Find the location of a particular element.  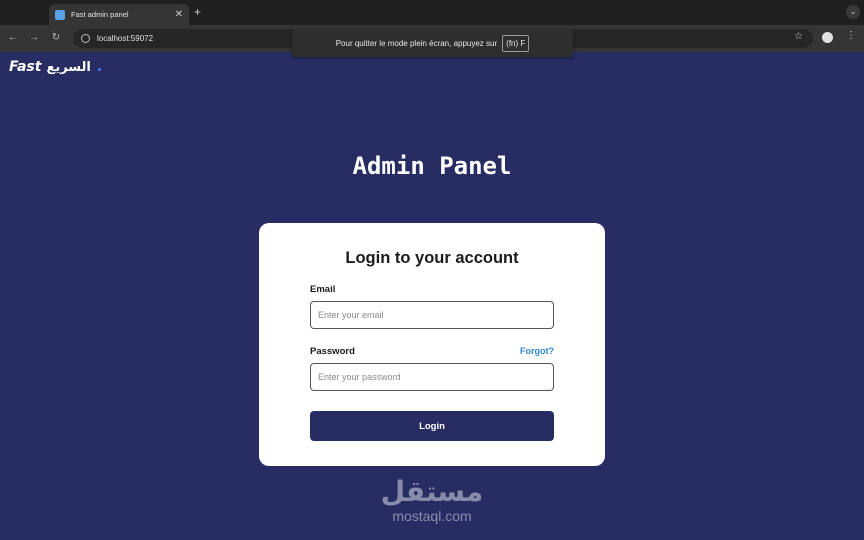

logo-dot is located at coordinates (99, 69).